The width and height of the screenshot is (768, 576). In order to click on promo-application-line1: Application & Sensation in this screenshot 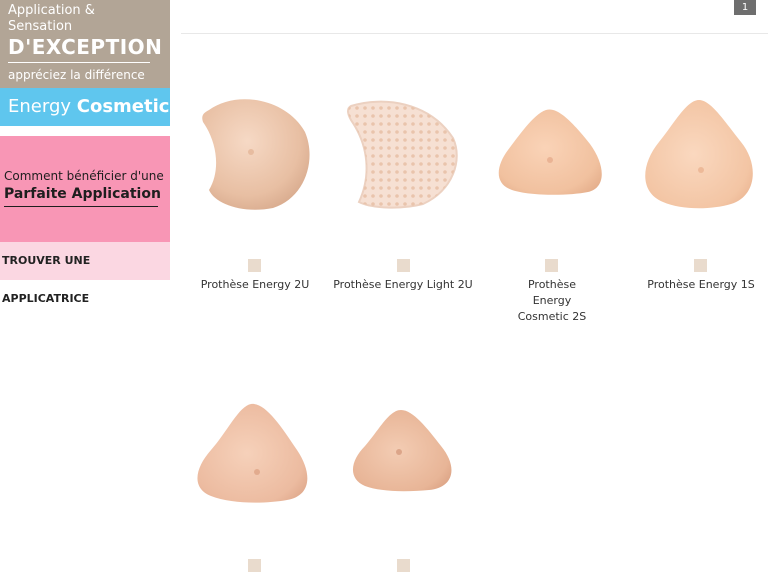, I will do `click(51, 18)`.